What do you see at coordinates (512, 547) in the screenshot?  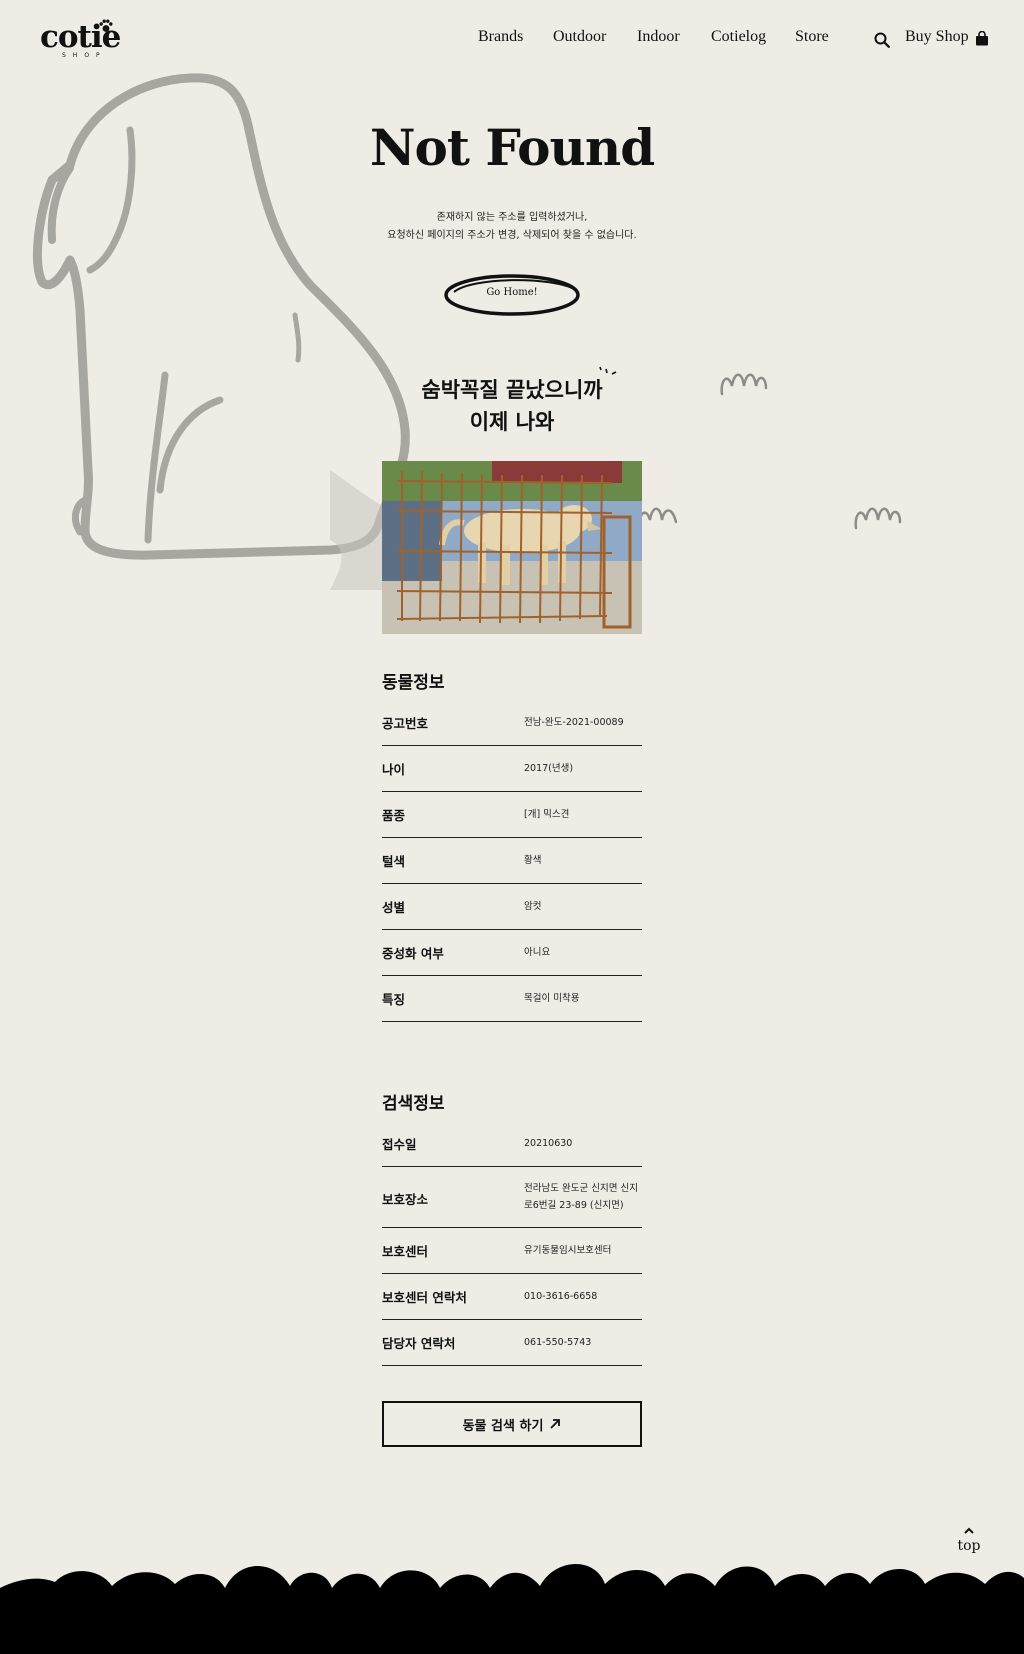 I see `animal-photo` at bounding box center [512, 547].